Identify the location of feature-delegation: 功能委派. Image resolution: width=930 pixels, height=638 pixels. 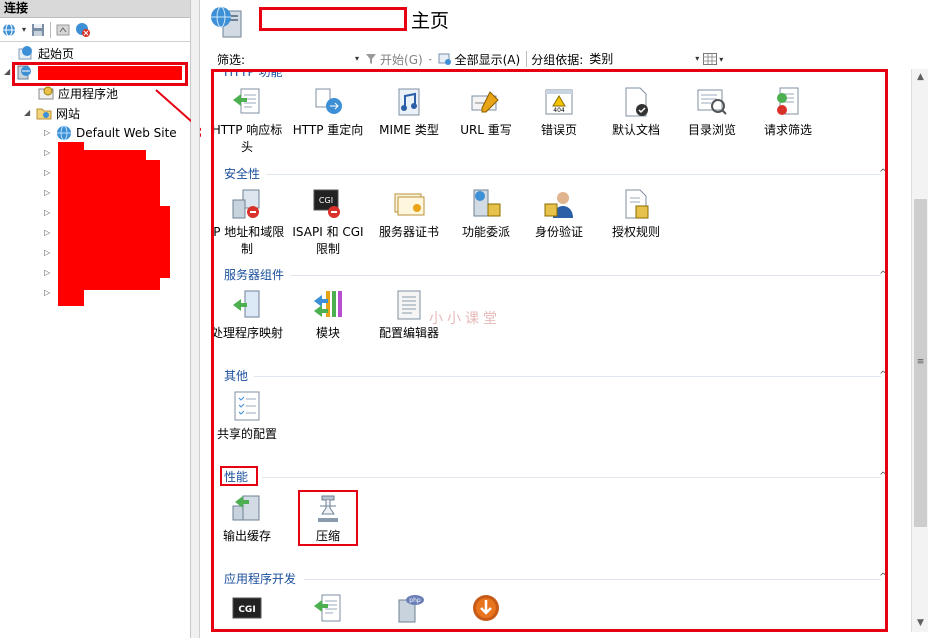
(486, 214).